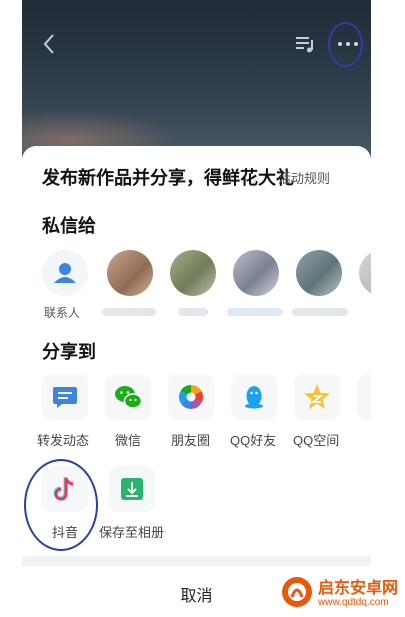  Describe the element at coordinates (253, 440) in the screenshot. I see `qq-friend-label: QQ好友` at that location.